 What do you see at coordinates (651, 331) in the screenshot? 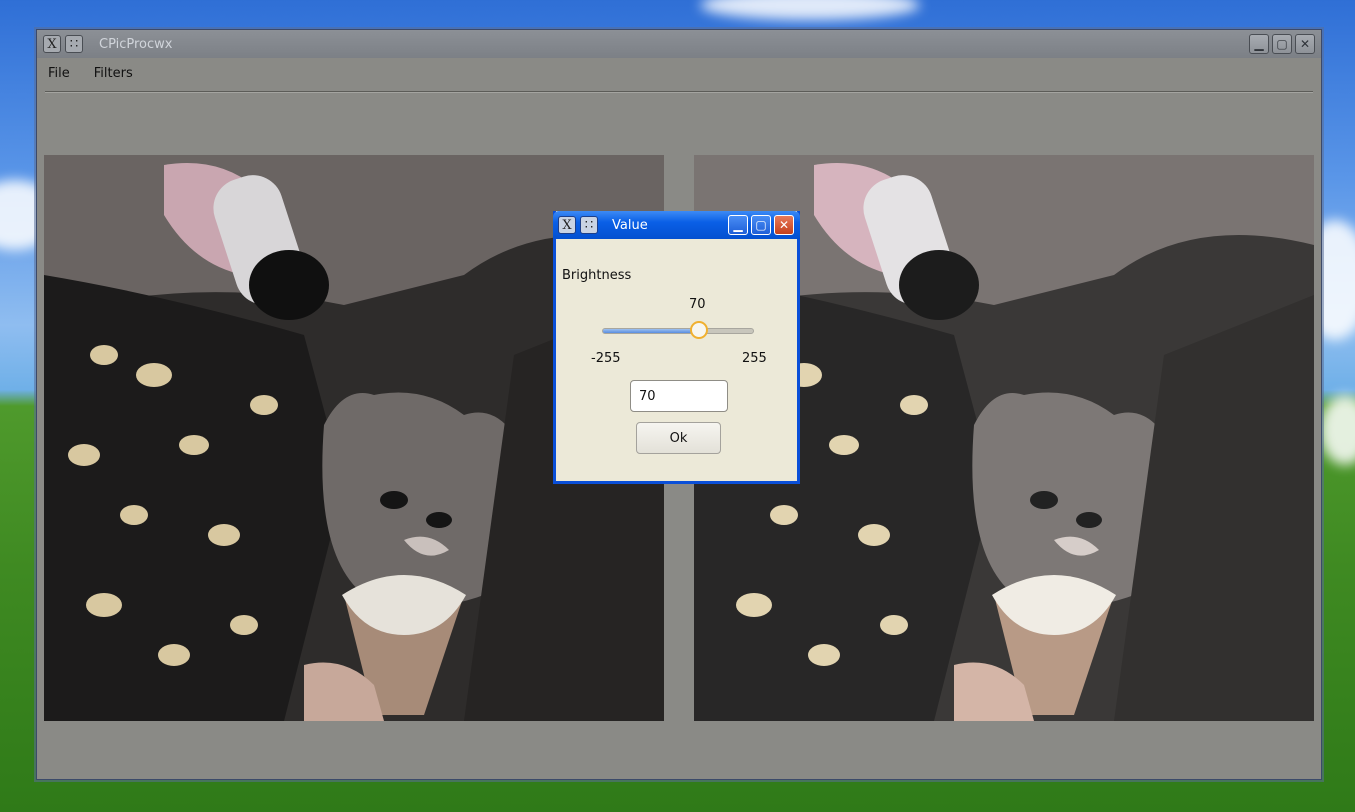
I see `brightness-slider-fill` at bounding box center [651, 331].